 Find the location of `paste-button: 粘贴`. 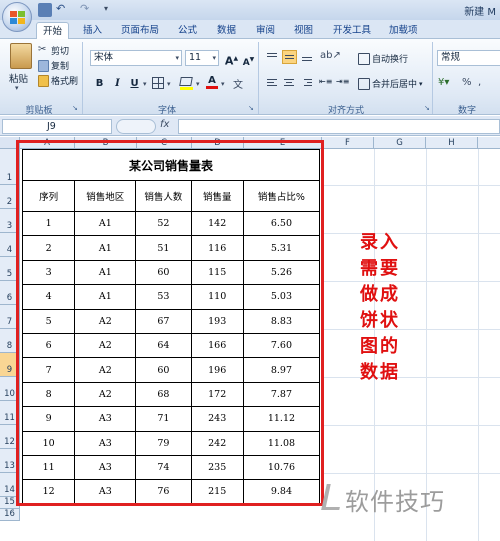

paste-button: 粘贴 is located at coordinates (18, 78).